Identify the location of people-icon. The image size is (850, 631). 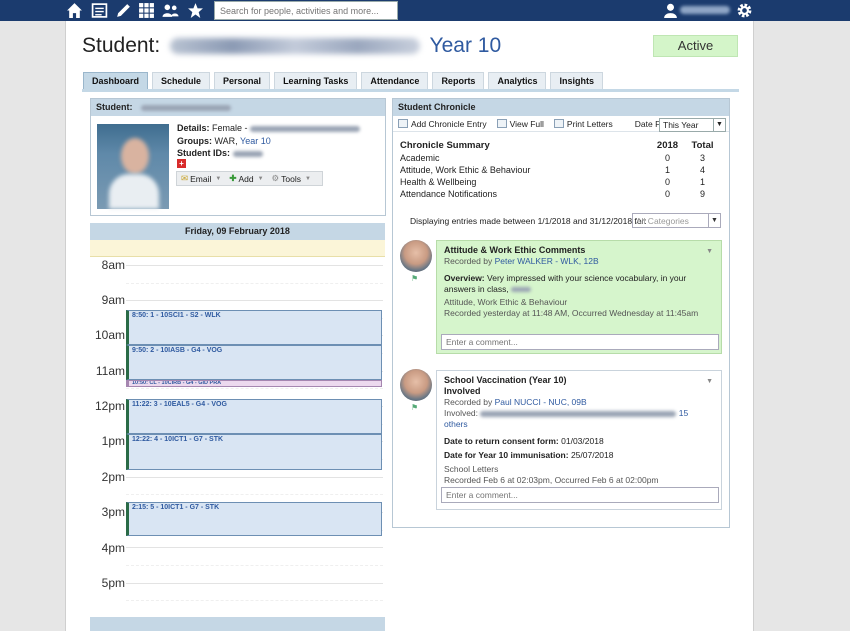
(170, 10).